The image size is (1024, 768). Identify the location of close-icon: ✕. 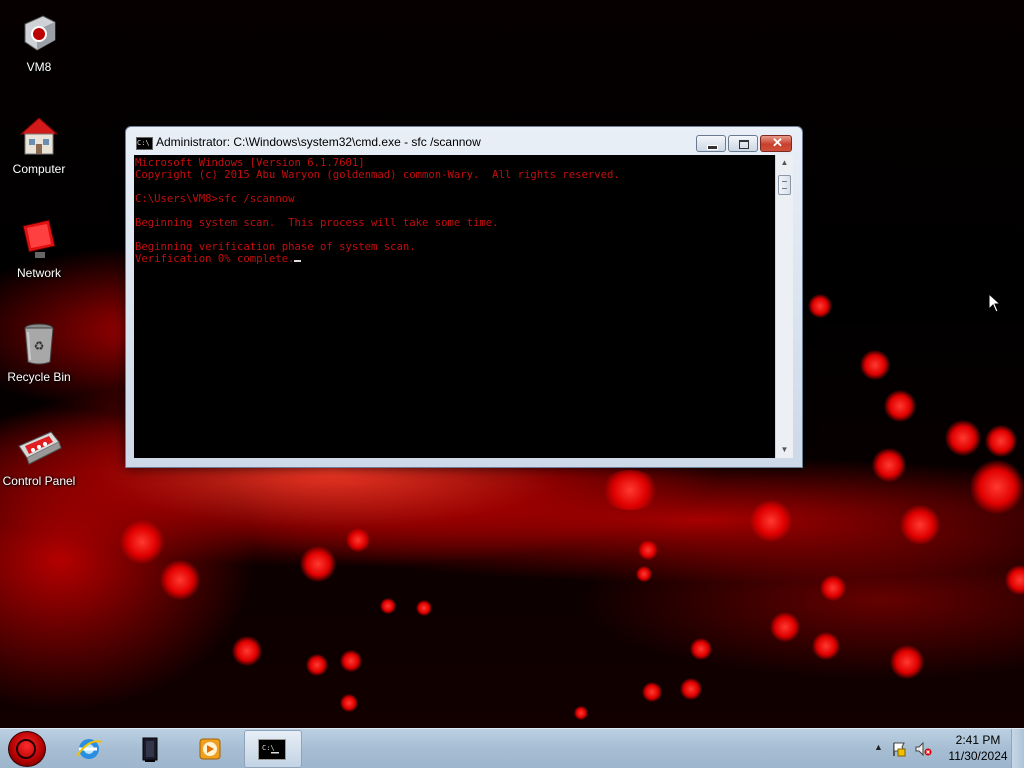
(777, 142).